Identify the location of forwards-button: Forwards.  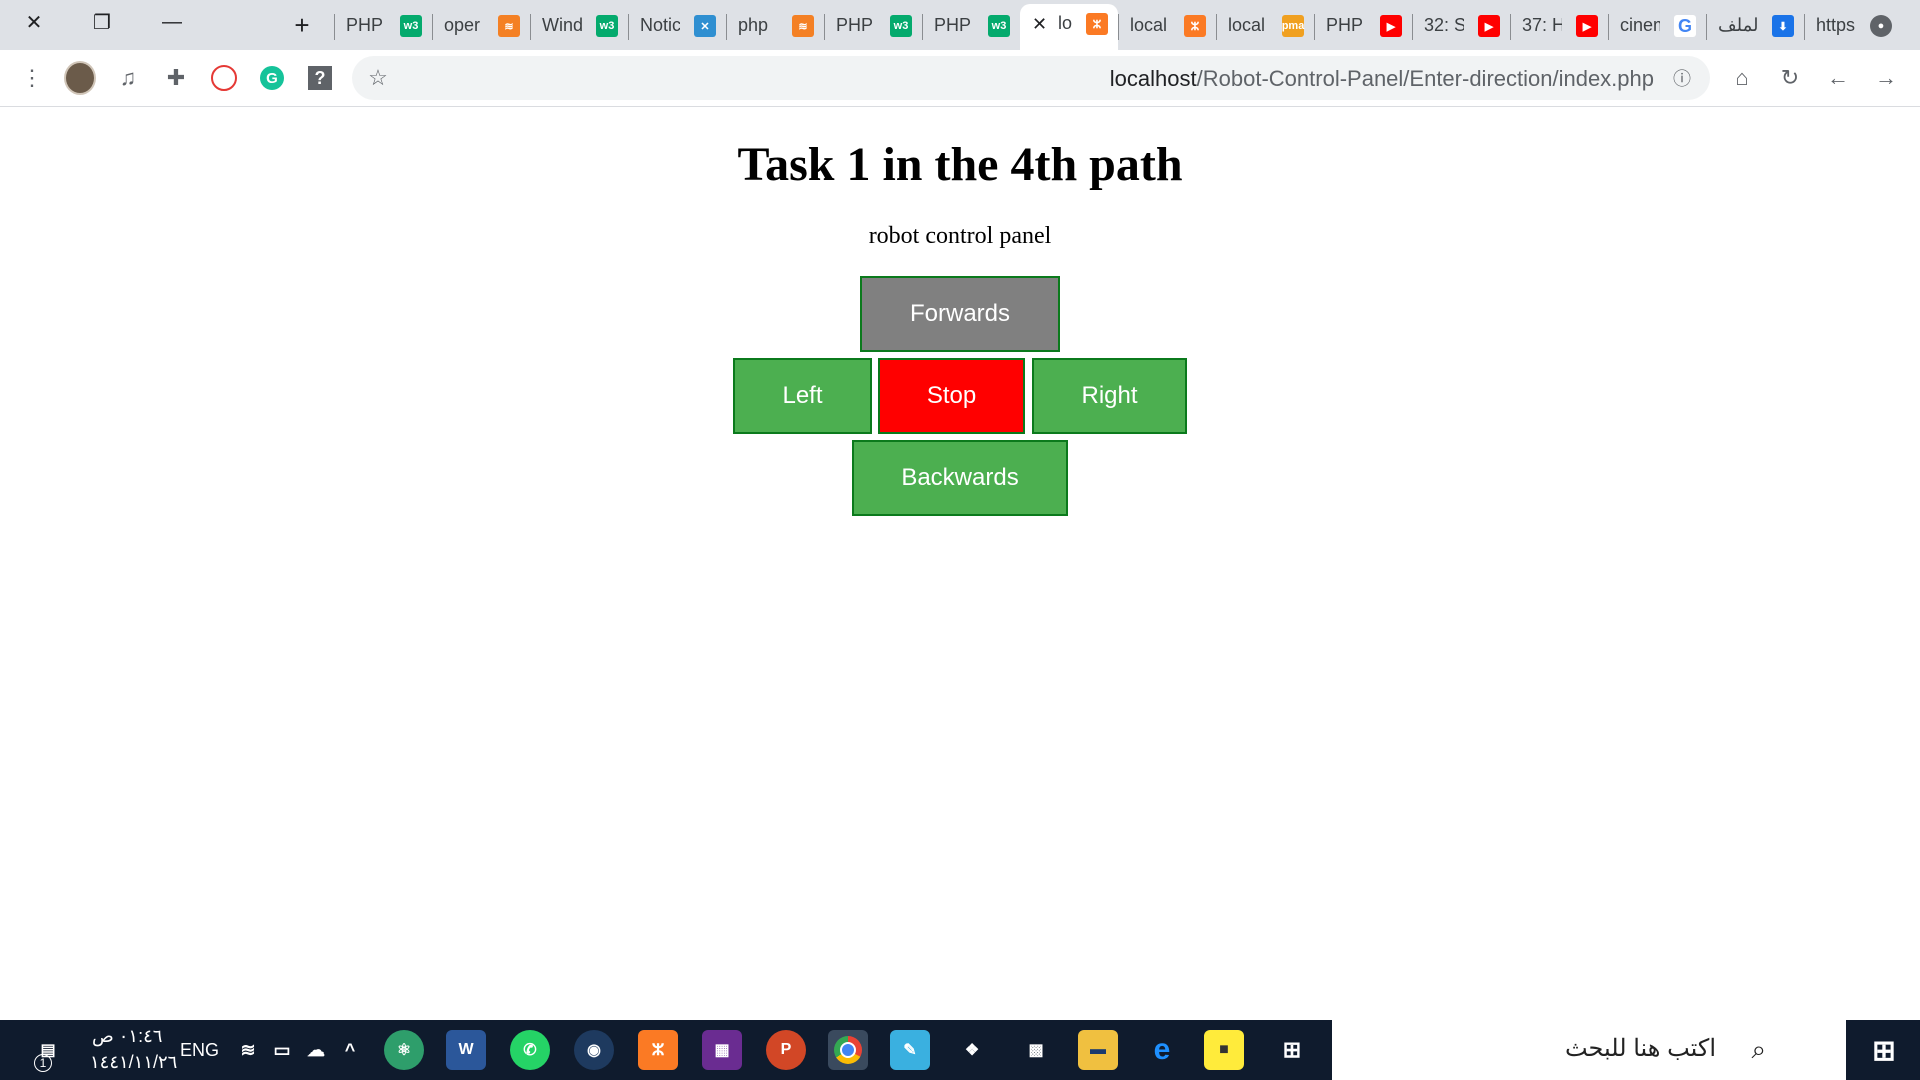
(960, 314).